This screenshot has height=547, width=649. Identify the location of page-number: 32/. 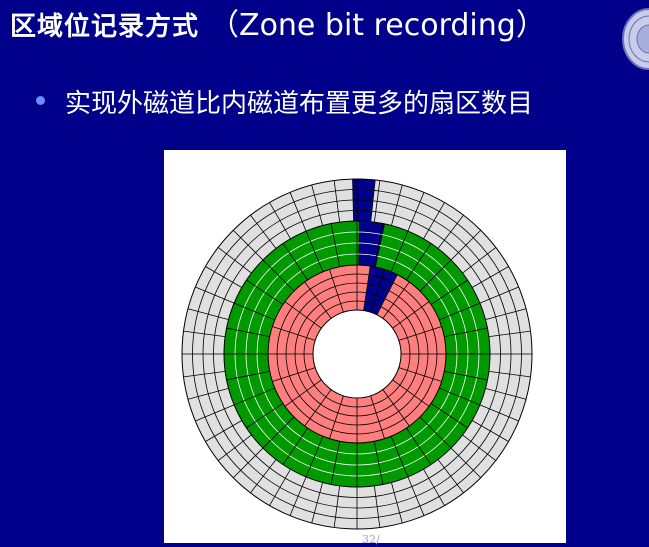
(371, 539).